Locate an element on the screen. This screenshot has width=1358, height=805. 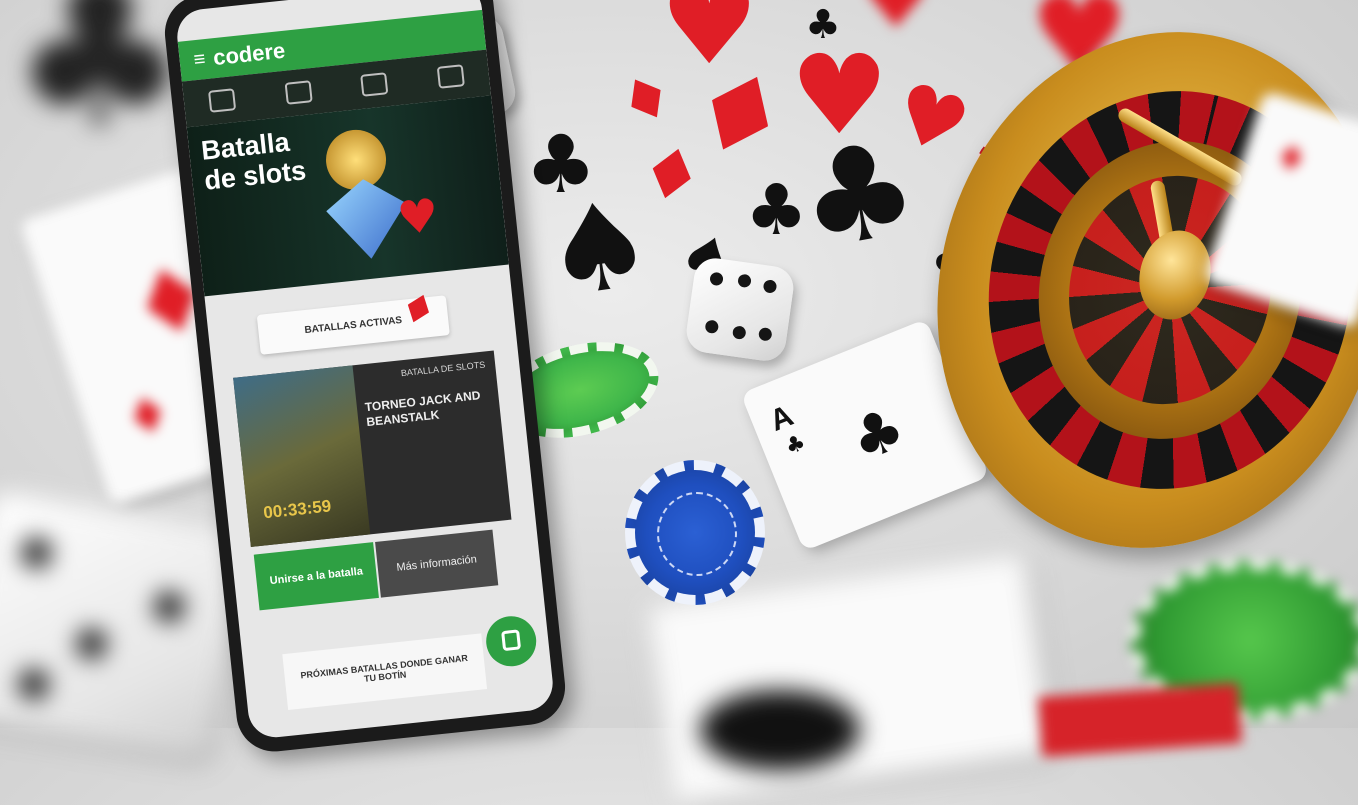
blurred-red-shape is located at coordinates (1140, 720).